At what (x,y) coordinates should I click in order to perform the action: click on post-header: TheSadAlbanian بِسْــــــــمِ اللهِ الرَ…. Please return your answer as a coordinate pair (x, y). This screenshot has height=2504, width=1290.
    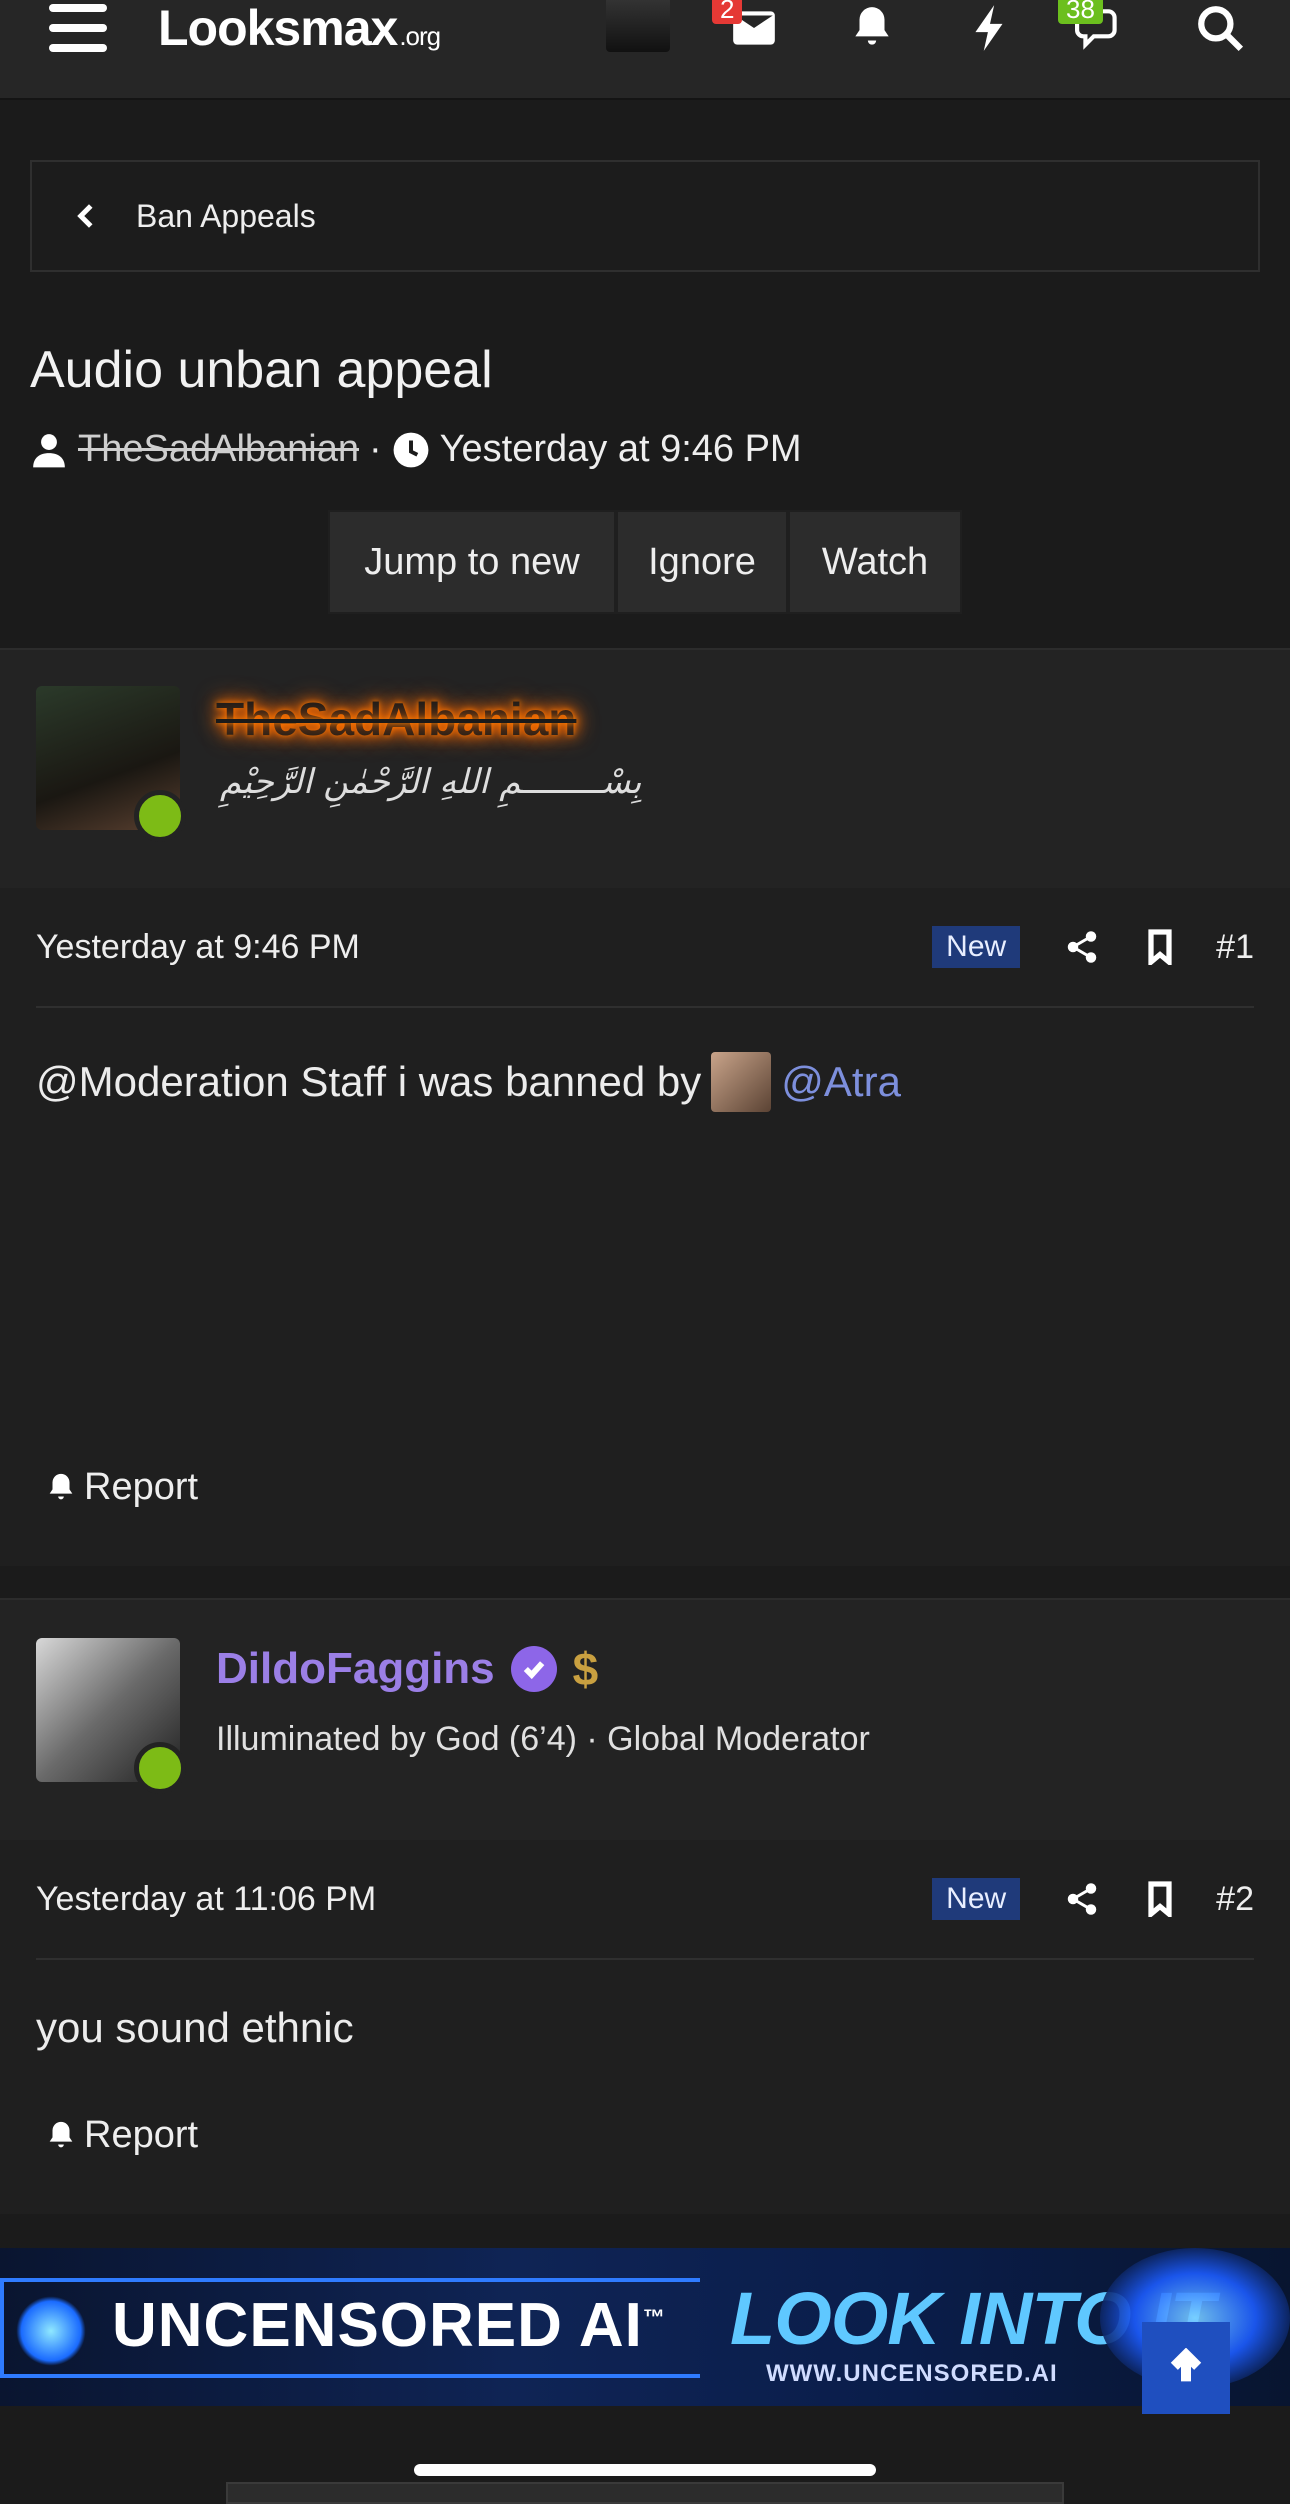
    Looking at the image, I should click on (645, 768).